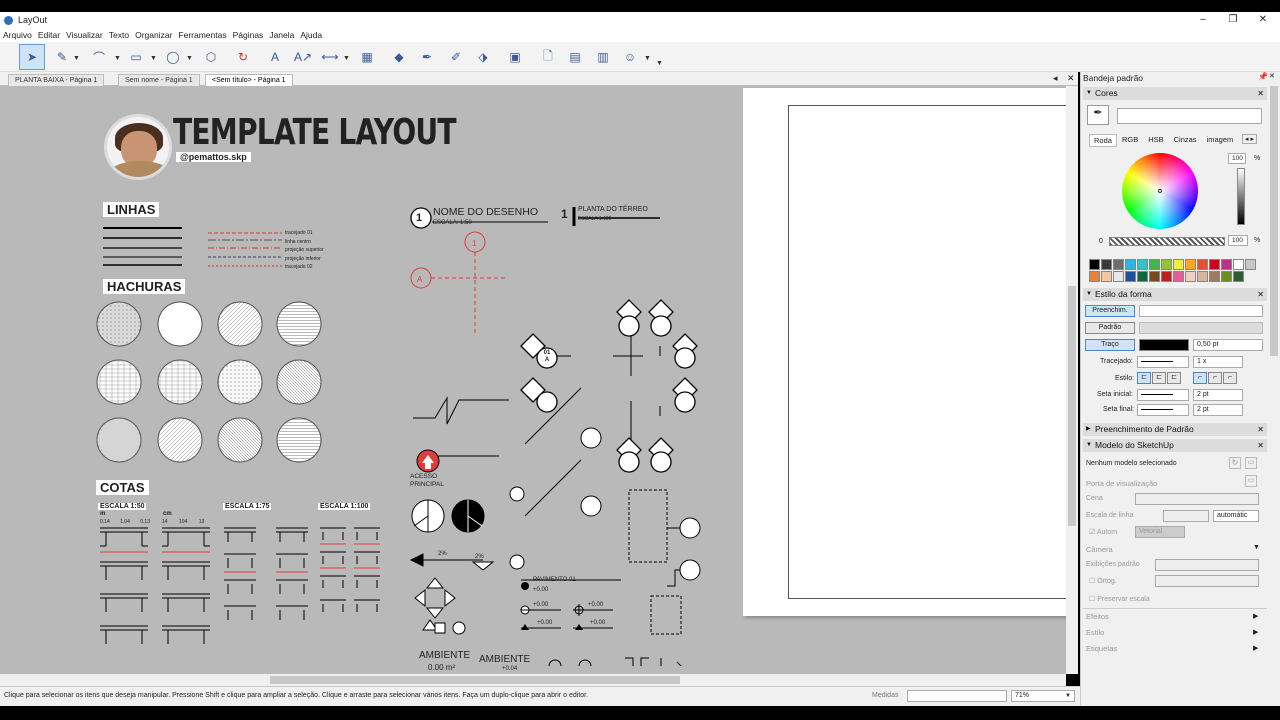  Describe the element at coordinates (1175, 445) in the screenshot. I see `sketchup-model-panel-header: ▼ Modelo do SketchUp ✕` at that location.